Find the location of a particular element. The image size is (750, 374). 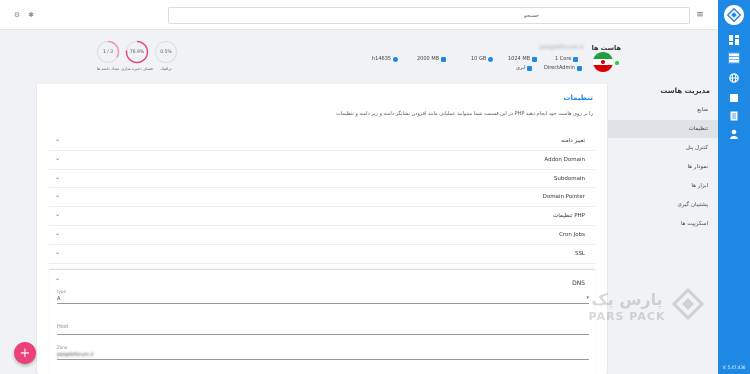

user-small-icon is located at coordinates (396, 59).